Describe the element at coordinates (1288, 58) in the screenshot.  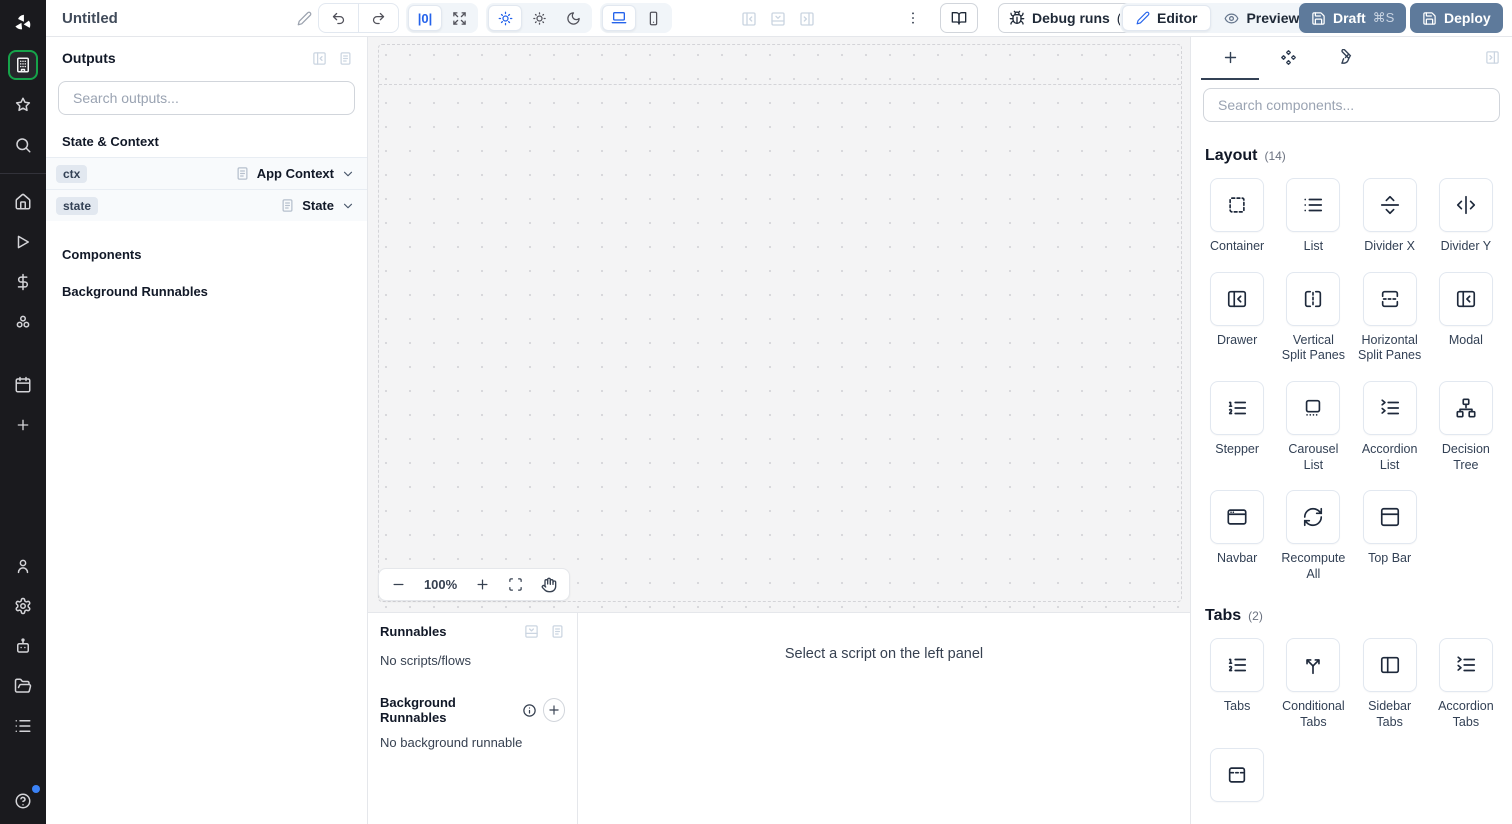
I see `tab-component-settings` at that location.